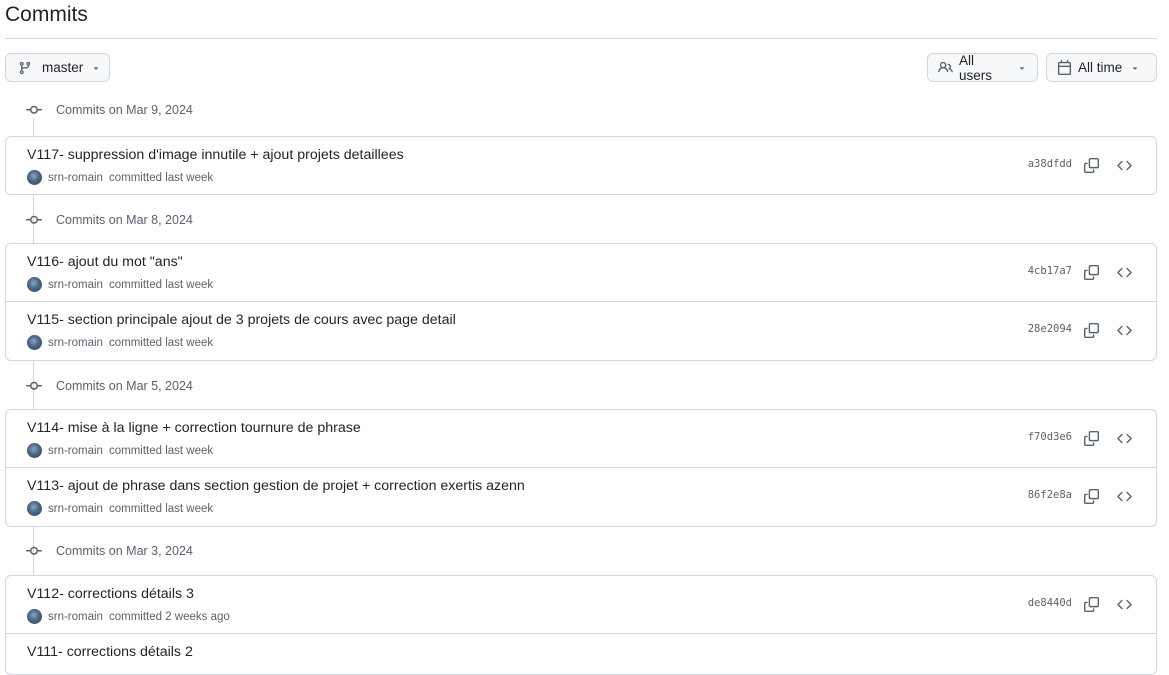 This screenshot has height=675, width=1169. What do you see at coordinates (46, 14) in the screenshot?
I see `page-title: Commits` at bounding box center [46, 14].